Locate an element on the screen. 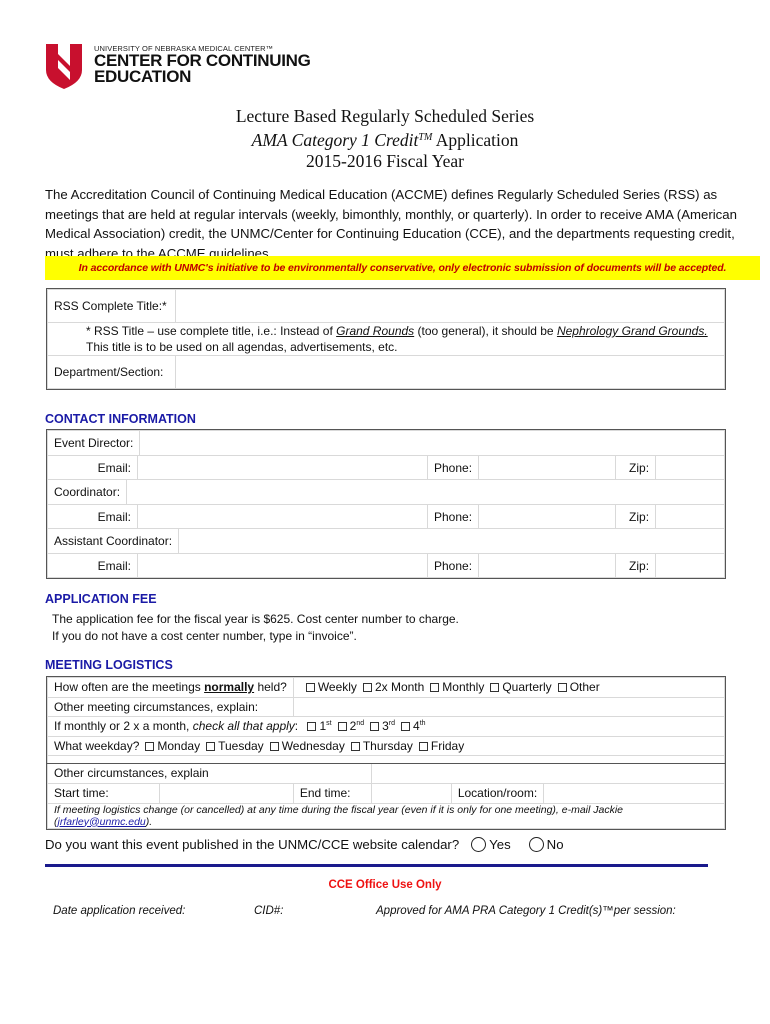 The image size is (770, 1024). department-label: Department/Section: is located at coordinates (111, 372).